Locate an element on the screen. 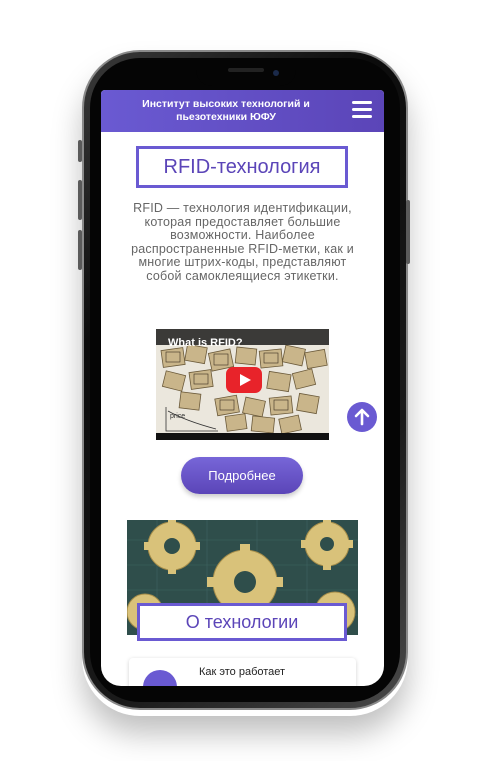  speaker-grille is located at coordinates (246, 70).